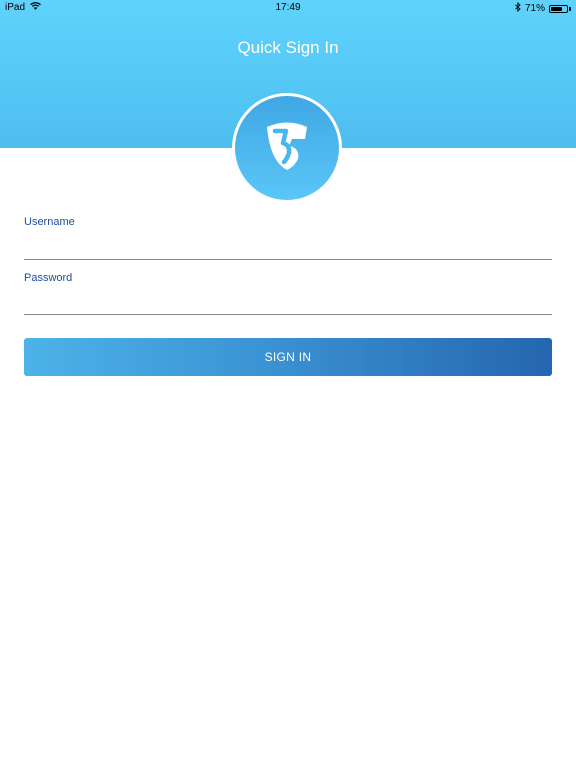 This screenshot has height=768, width=576. Describe the element at coordinates (570, 8) in the screenshot. I see `battery-tip` at that location.